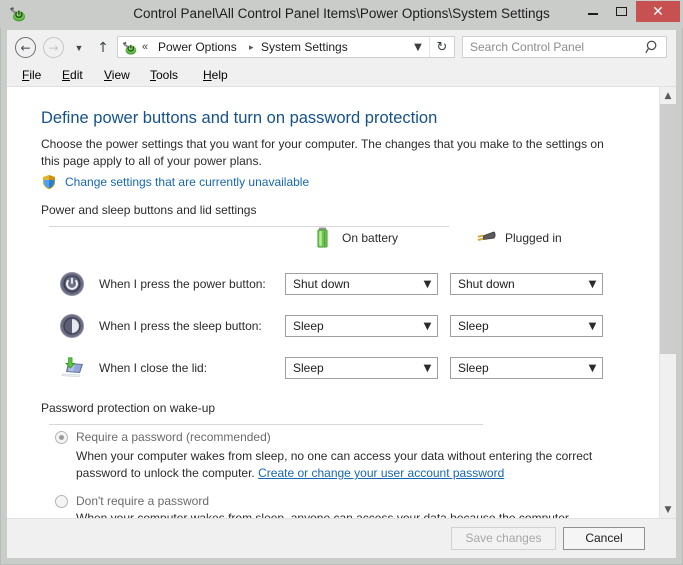 The image size is (683, 565). What do you see at coordinates (473, 326) in the screenshot?
I see `combo-sleep-button-plugged-in-value: Sleep` at bounding box center [473, 326].